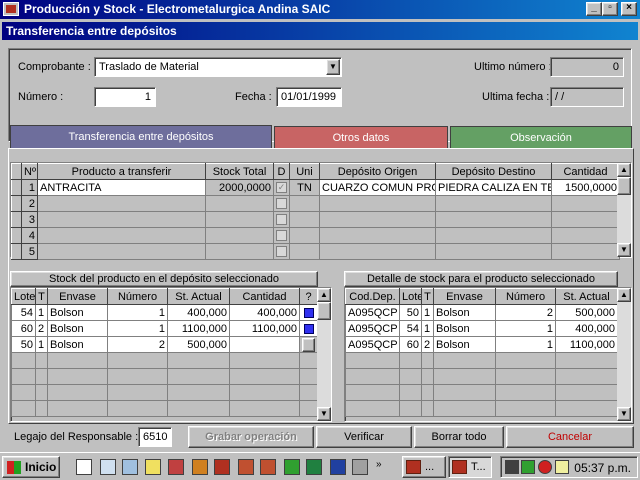 This screenshot has width=640, height=480. What do you see at coordinates (308, 296) in the screenshot?
I see `col-question: ?` at bounding box center [308, 296].